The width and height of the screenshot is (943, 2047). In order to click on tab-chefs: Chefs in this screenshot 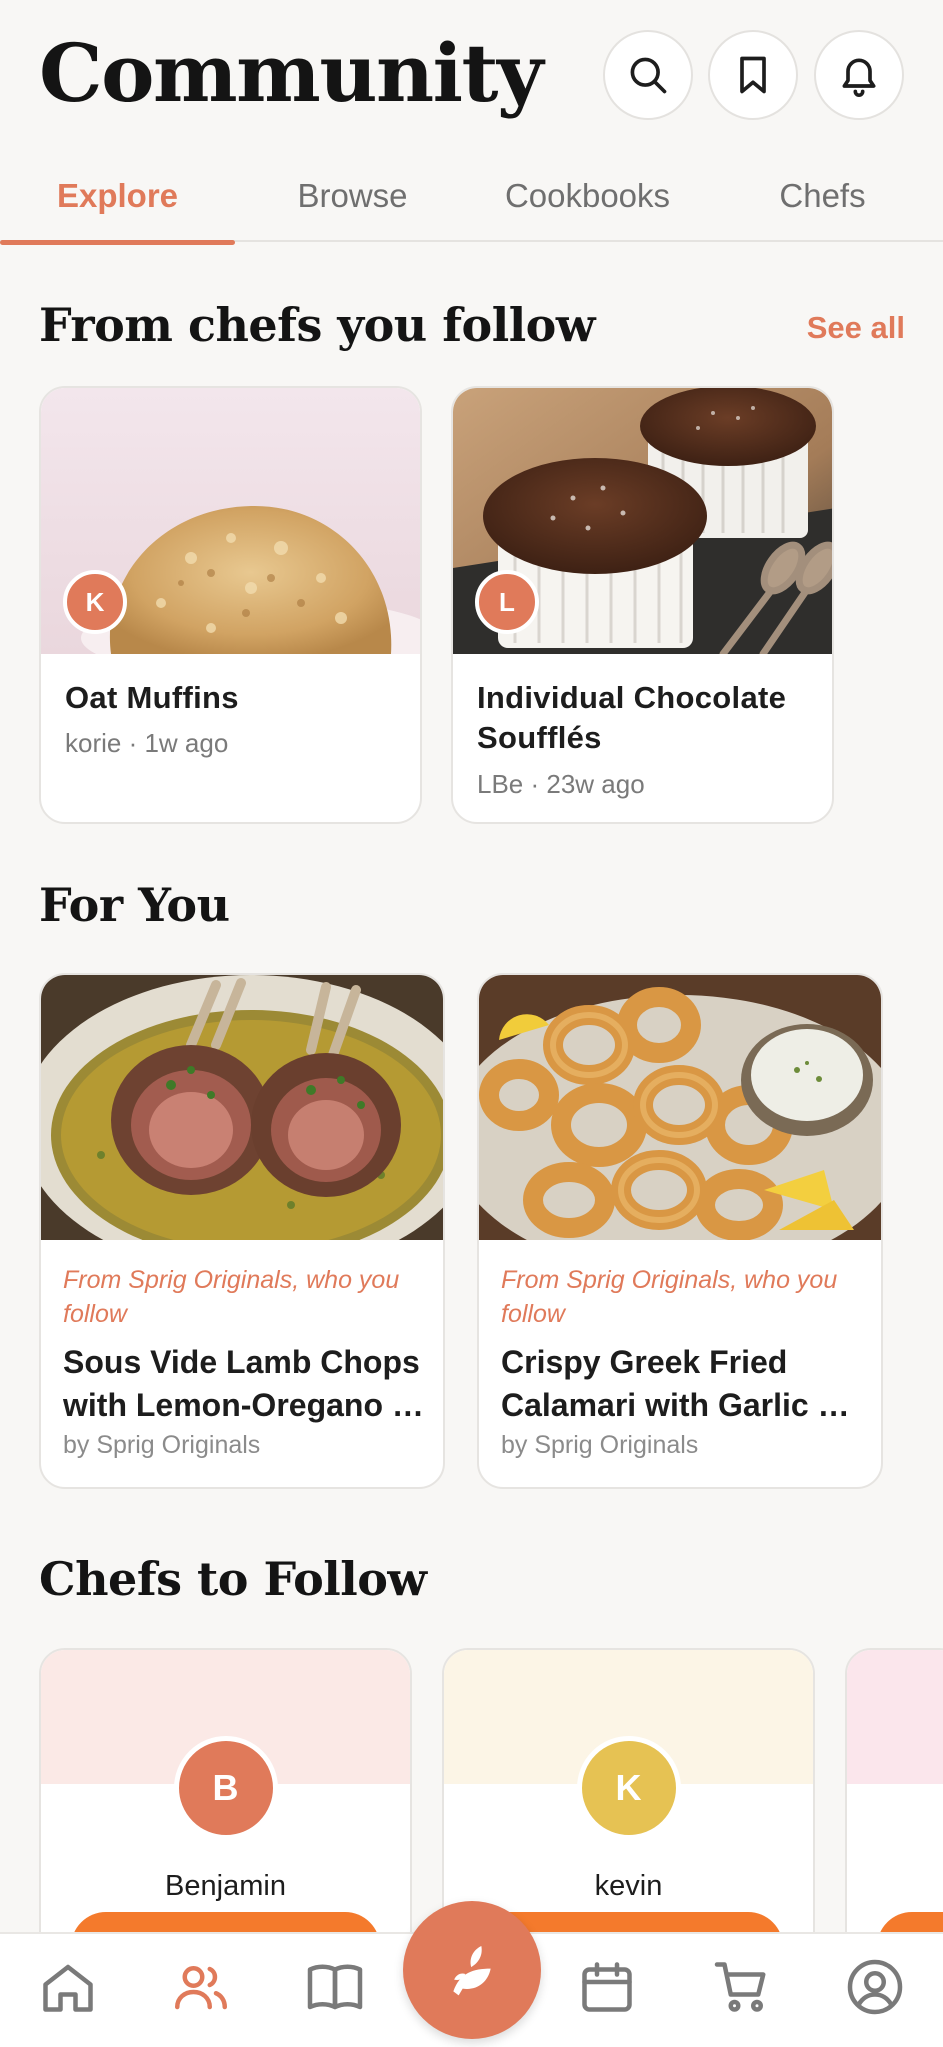, I will do `click(822, 196)`.